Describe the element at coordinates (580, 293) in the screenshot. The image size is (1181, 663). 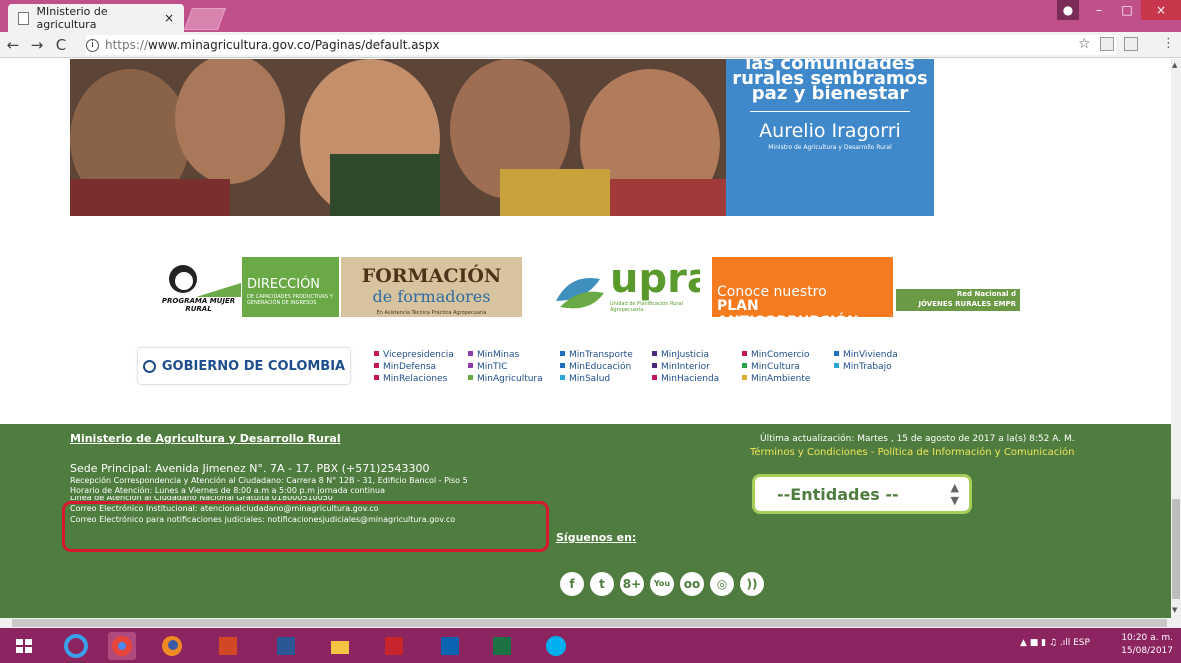
I see `upra-leaf-icon` at that location.